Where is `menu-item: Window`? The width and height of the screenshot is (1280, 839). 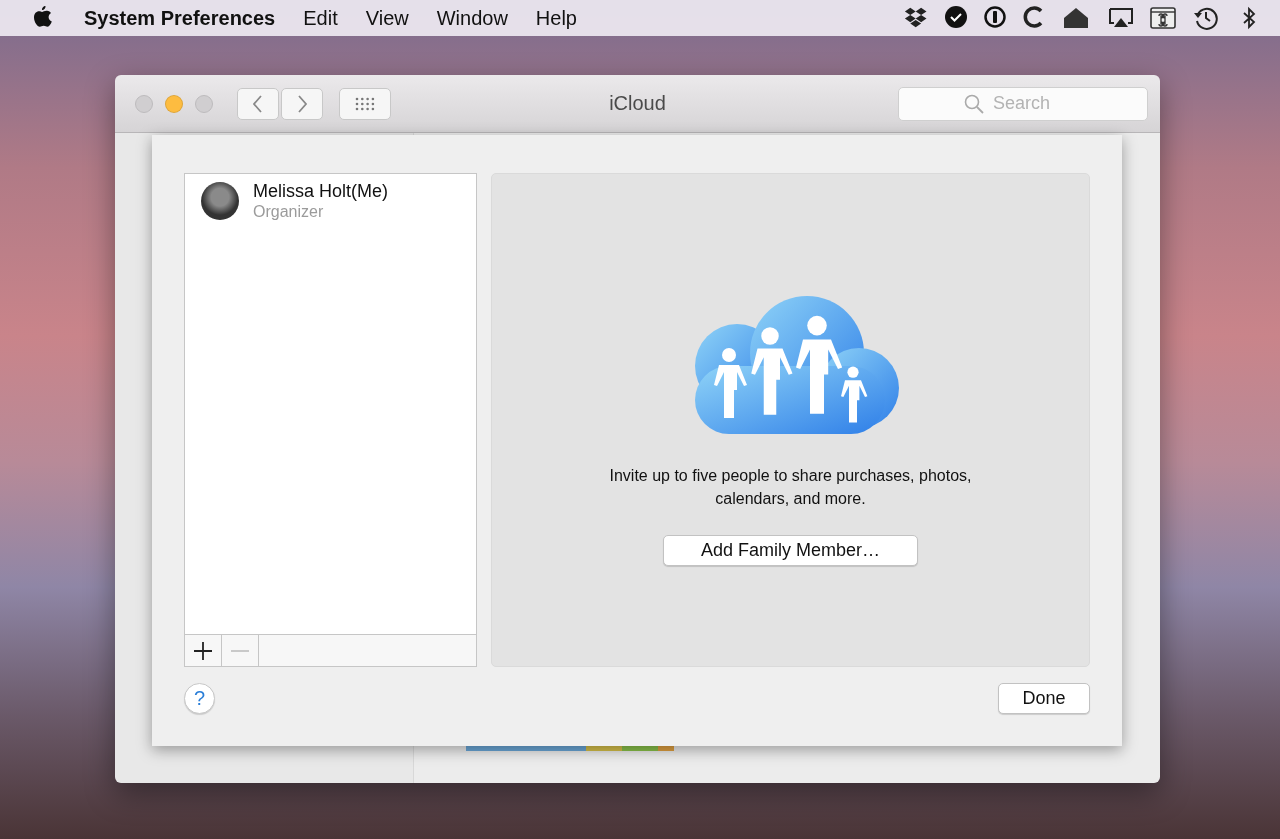 menu-item: Window is located at coordinates (472, 18).